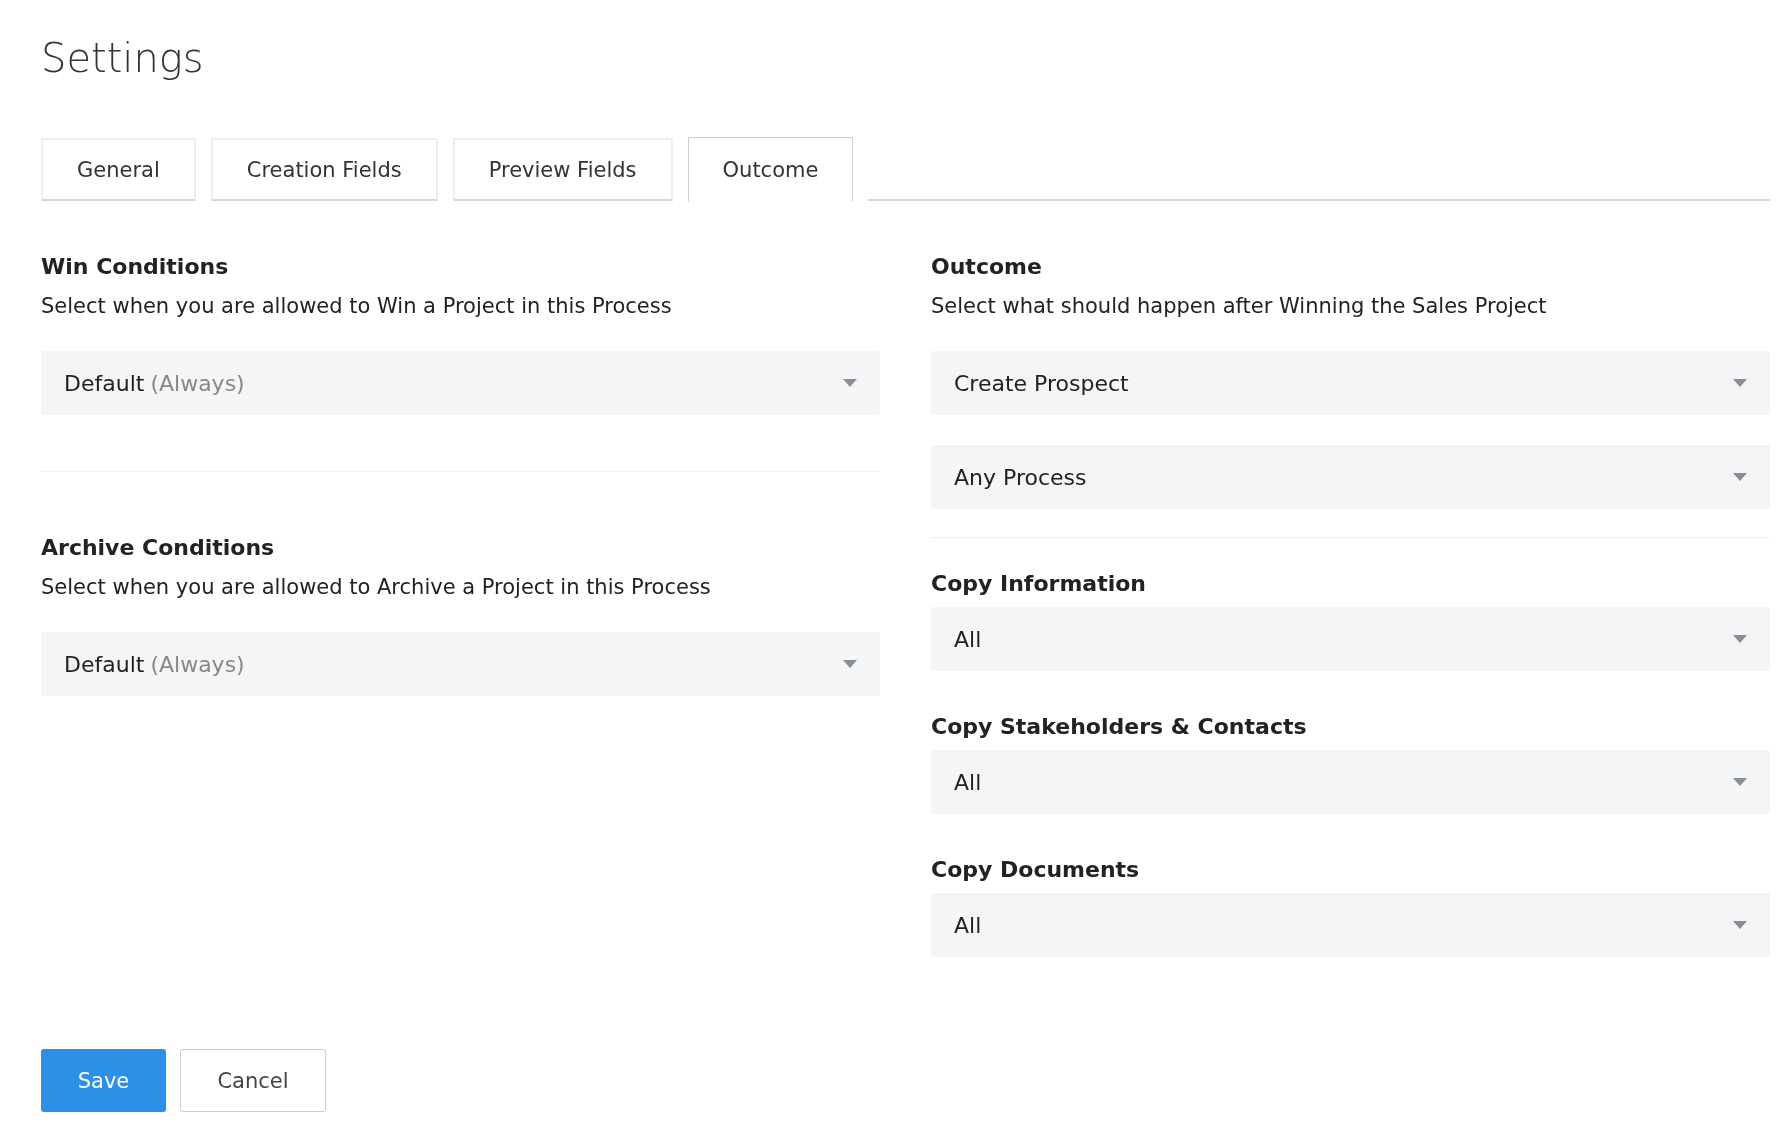  Describe the element at coordinates (357, 306) in the screenshot. I see `section-description: Select when you are allowed to Win a Project in this Process` at that location.